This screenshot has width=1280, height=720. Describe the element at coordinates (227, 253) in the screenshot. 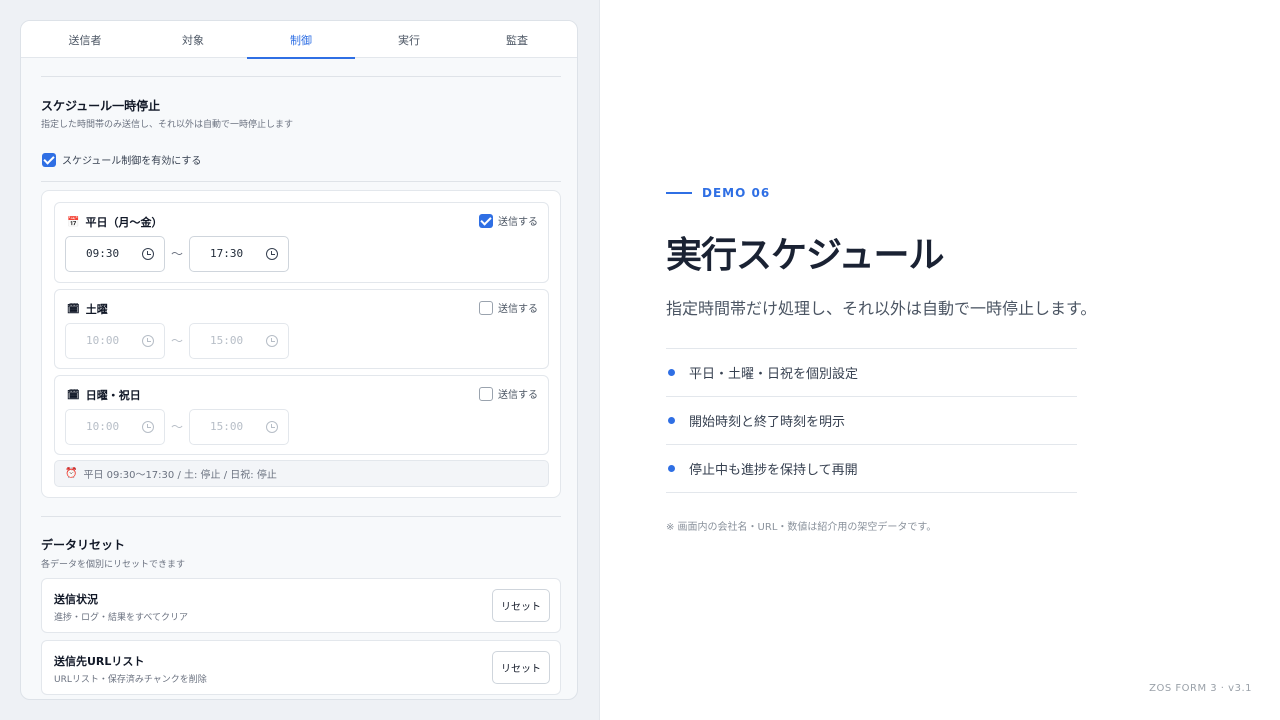

I see `weekday-end-value: 17:30` at that location.